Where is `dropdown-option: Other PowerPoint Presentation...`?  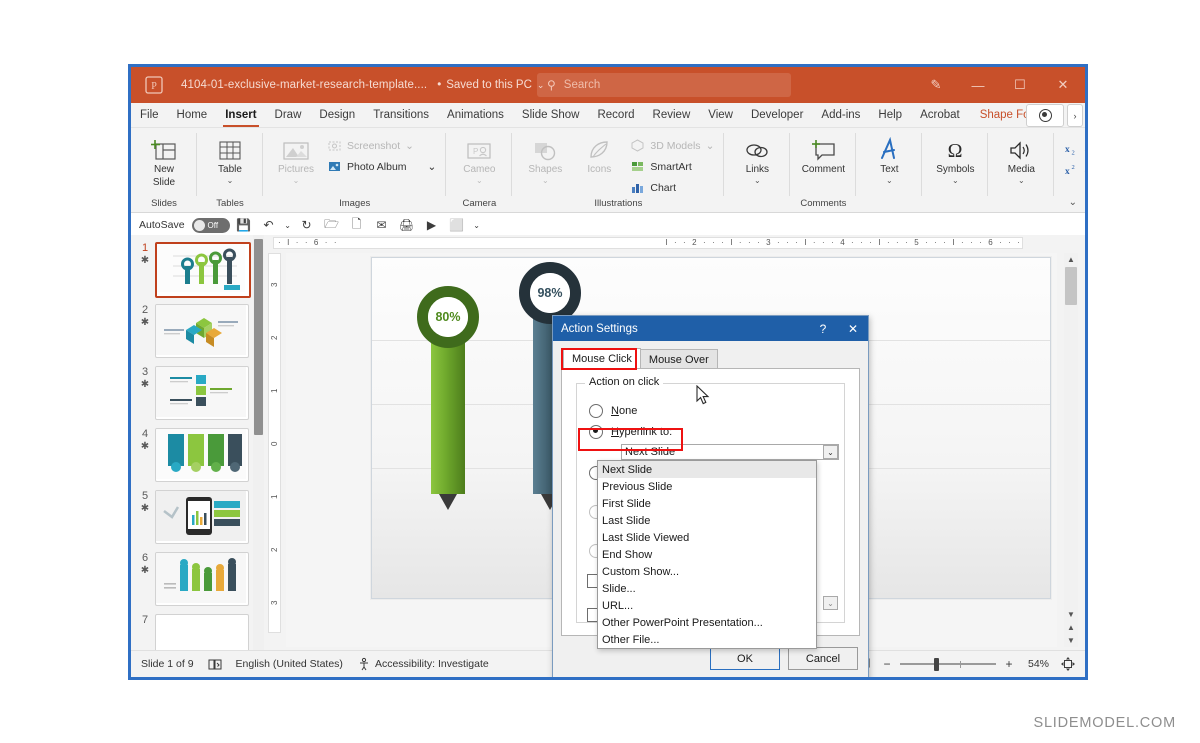 dropdown-option: Other PowerPoint Presentation... is located at coordinates (707, 622).